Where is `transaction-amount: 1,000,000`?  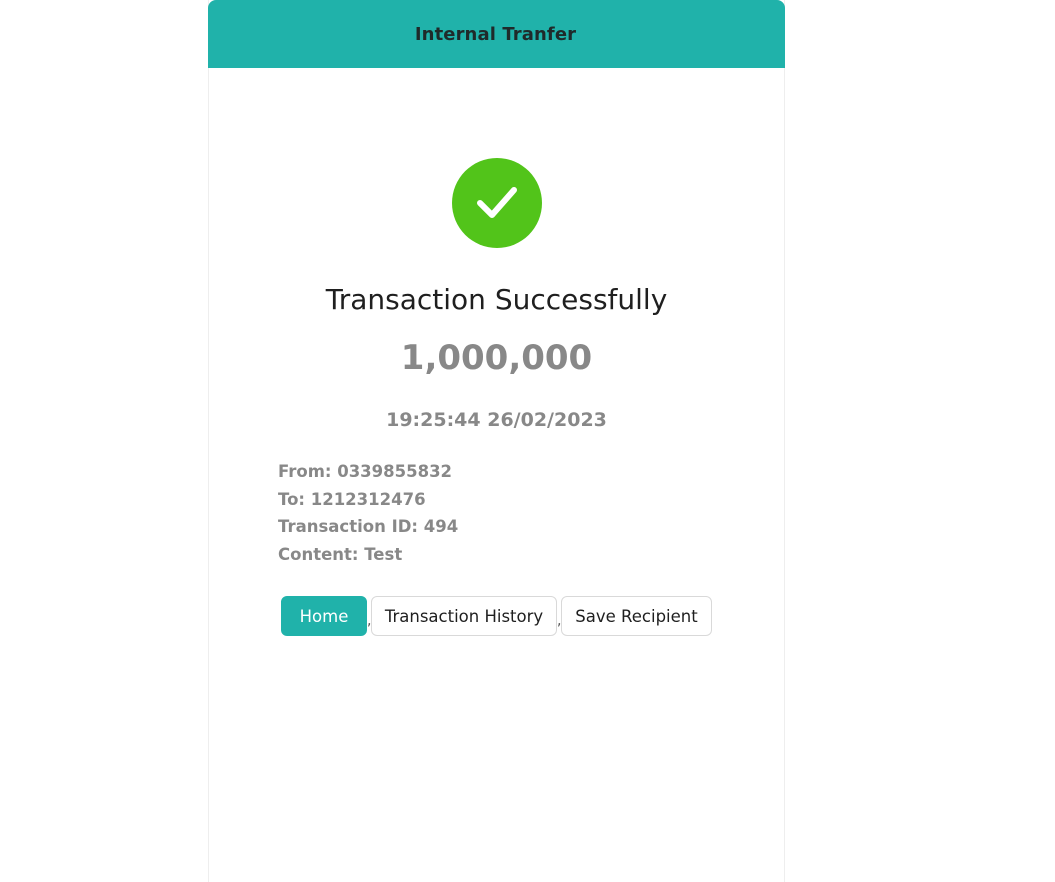
transaction-amount: 1,000,000 is located at coordinates (496, 358).